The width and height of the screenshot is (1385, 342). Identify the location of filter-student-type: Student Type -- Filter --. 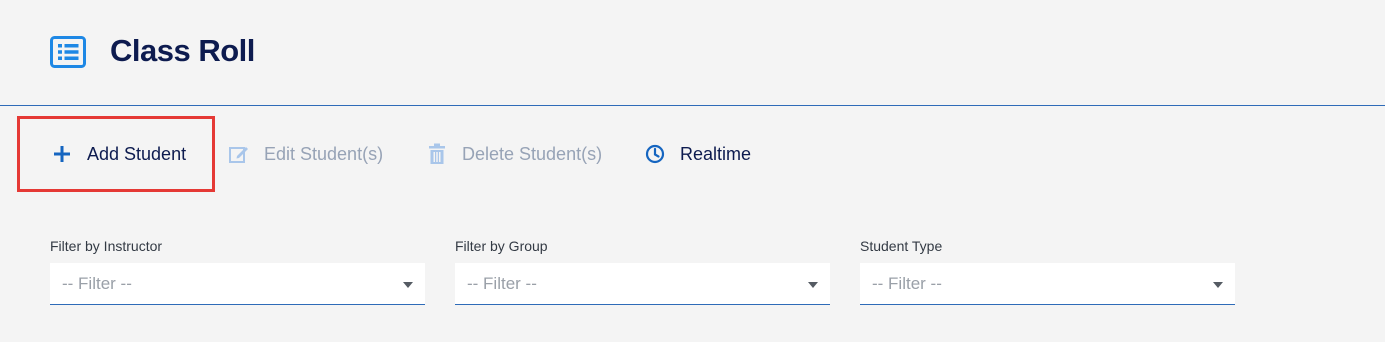
(1047, 271).